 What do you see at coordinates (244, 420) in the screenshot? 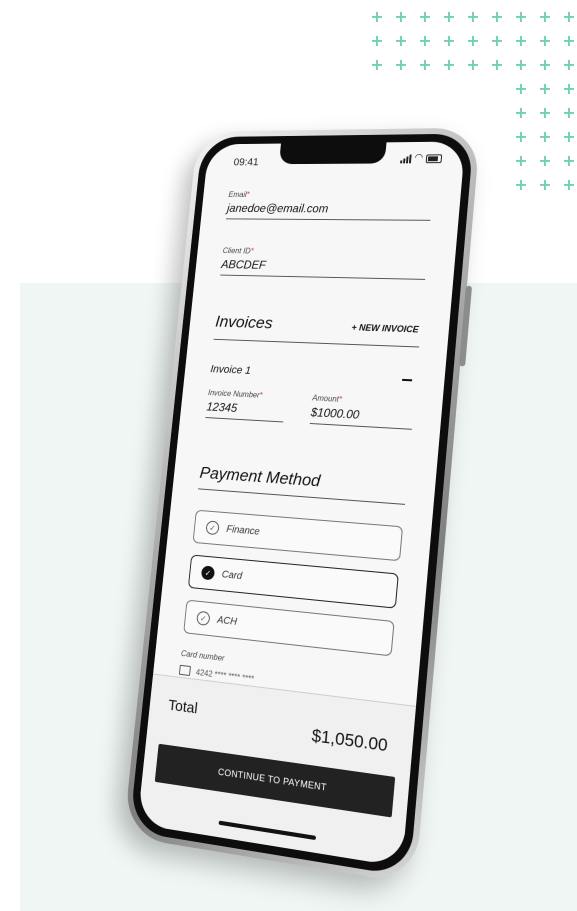
I see `invoice-number-underline` at bounding box center [244, 420].